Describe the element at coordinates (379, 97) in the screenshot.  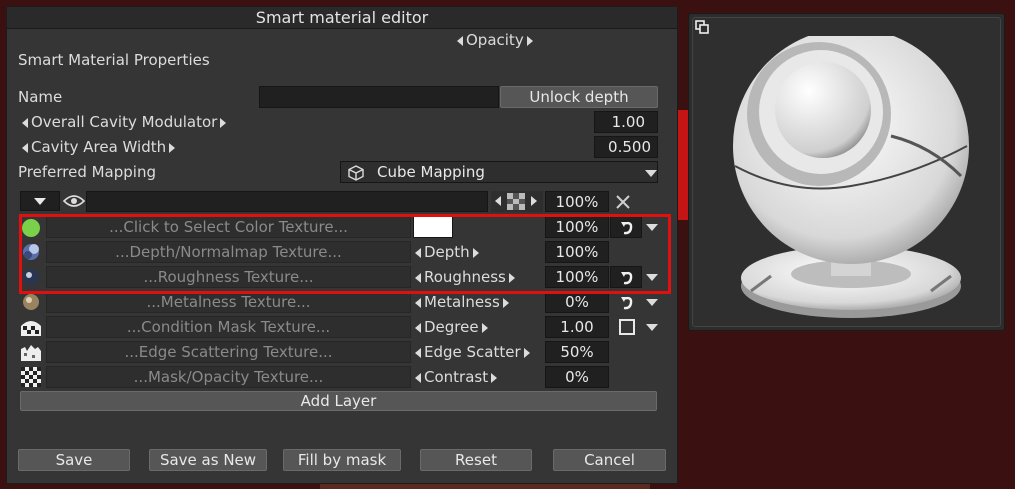
I see `name-input` at that location.